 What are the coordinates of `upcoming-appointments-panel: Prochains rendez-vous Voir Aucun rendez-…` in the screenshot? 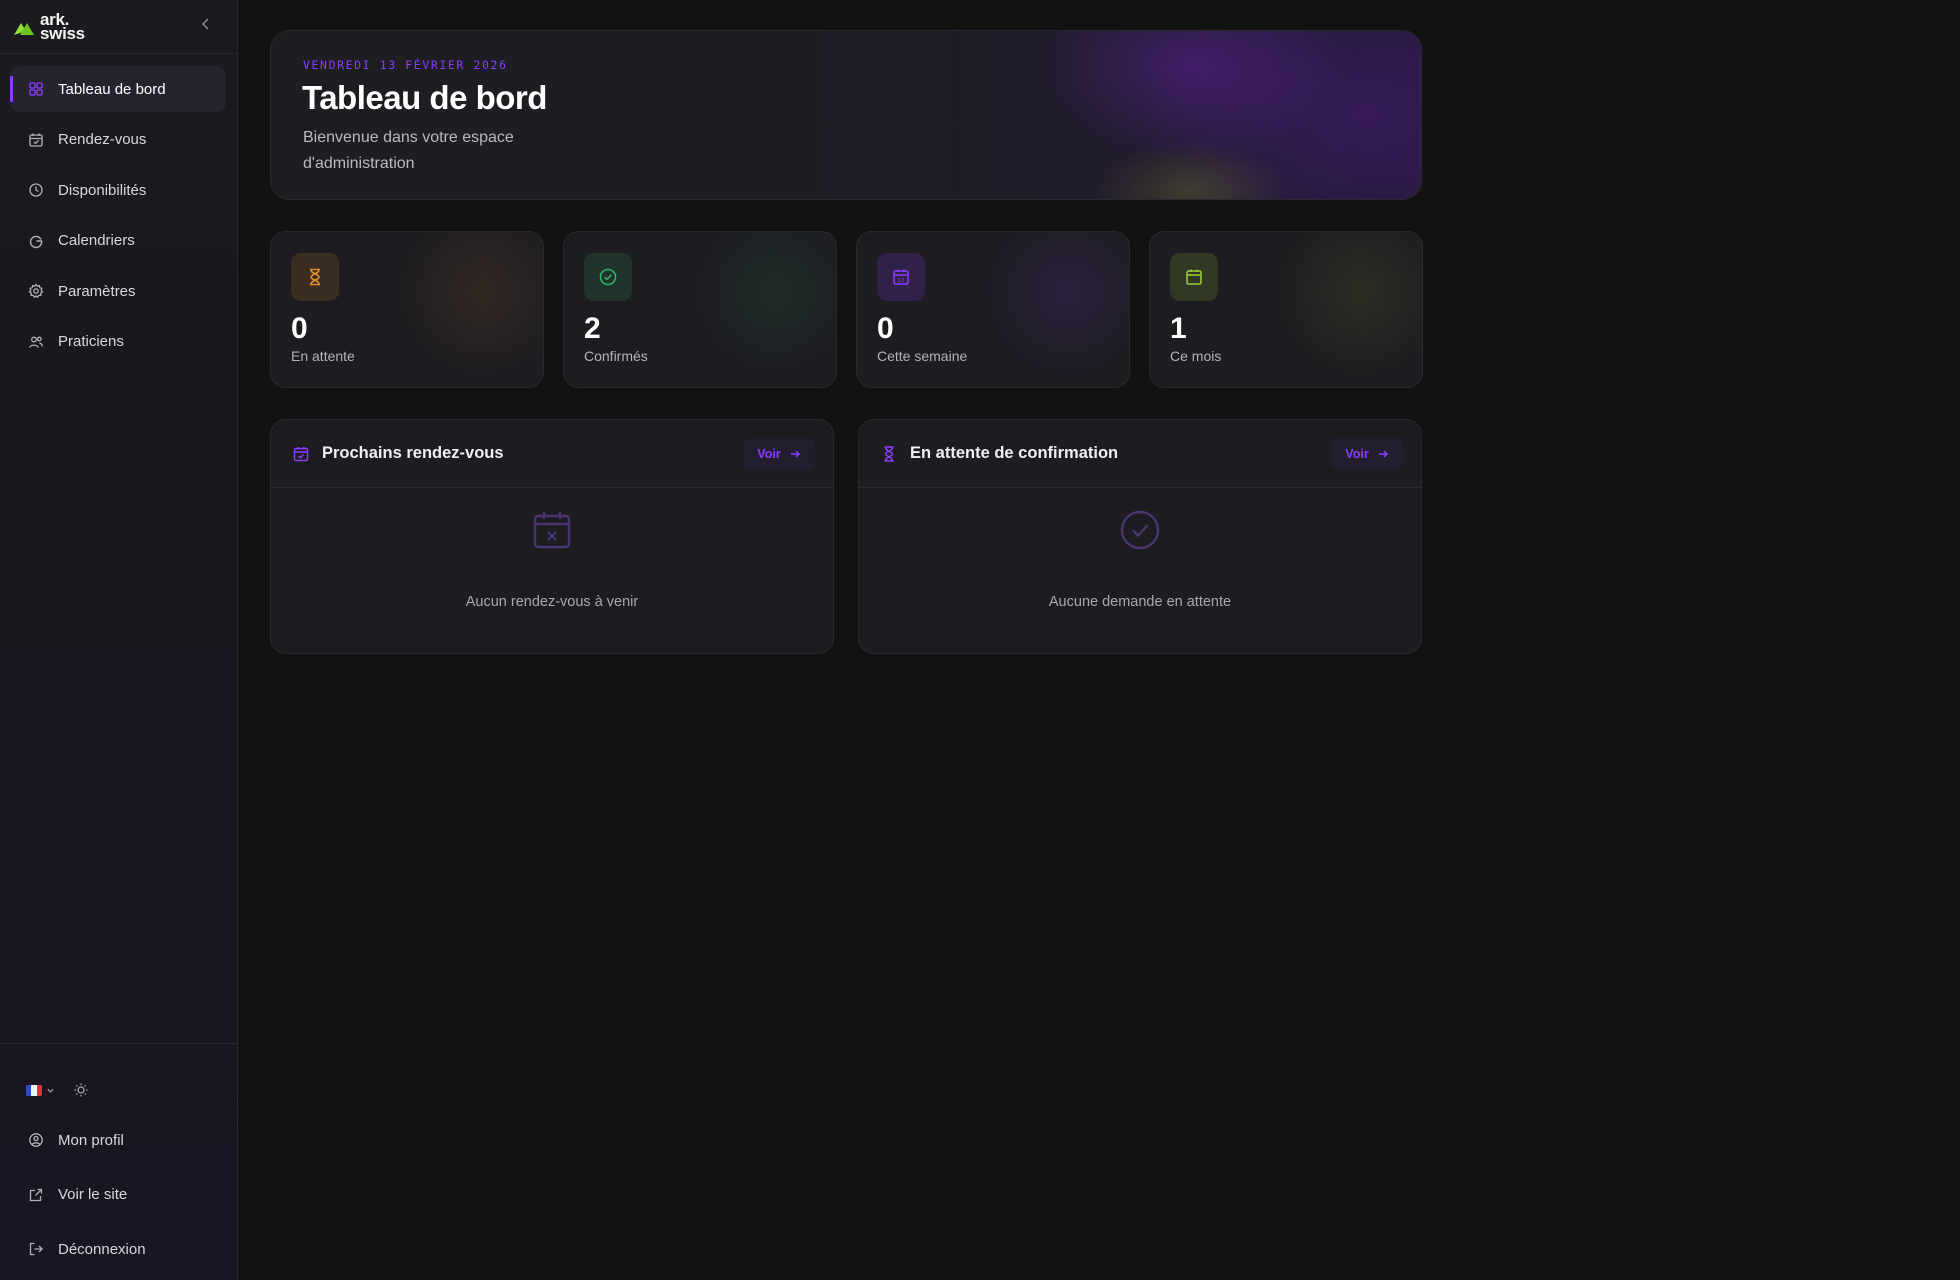 It's located at (552, 536).